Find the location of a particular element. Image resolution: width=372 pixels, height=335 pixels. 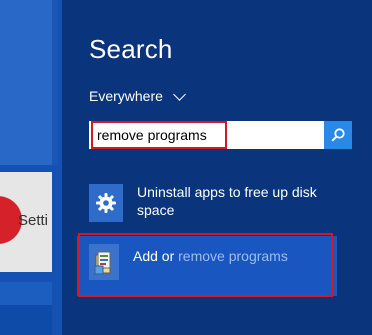

search-scope-dropdown: Everywhere is located at coordinates (137, 95).